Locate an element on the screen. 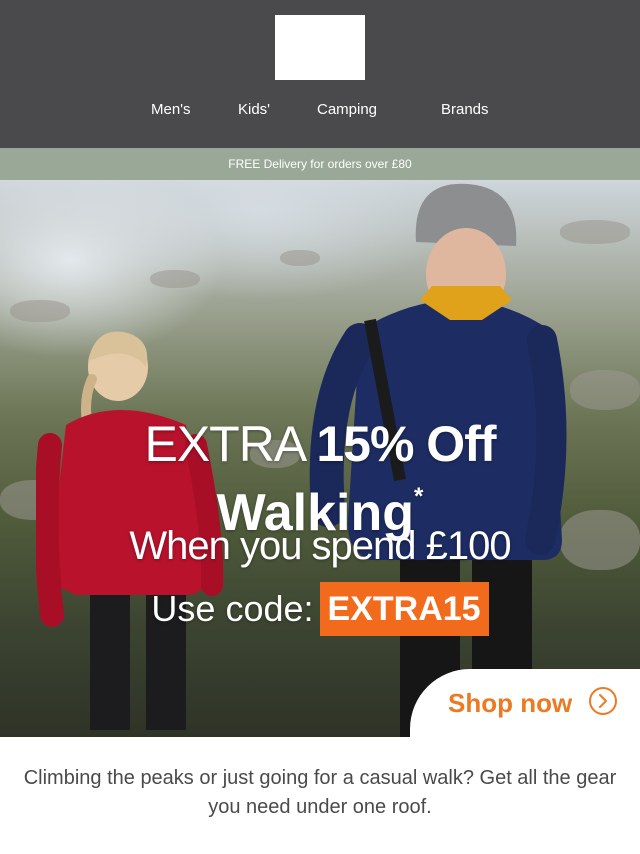  shop-now-label: Shop now is located at coordinates (510, 702).